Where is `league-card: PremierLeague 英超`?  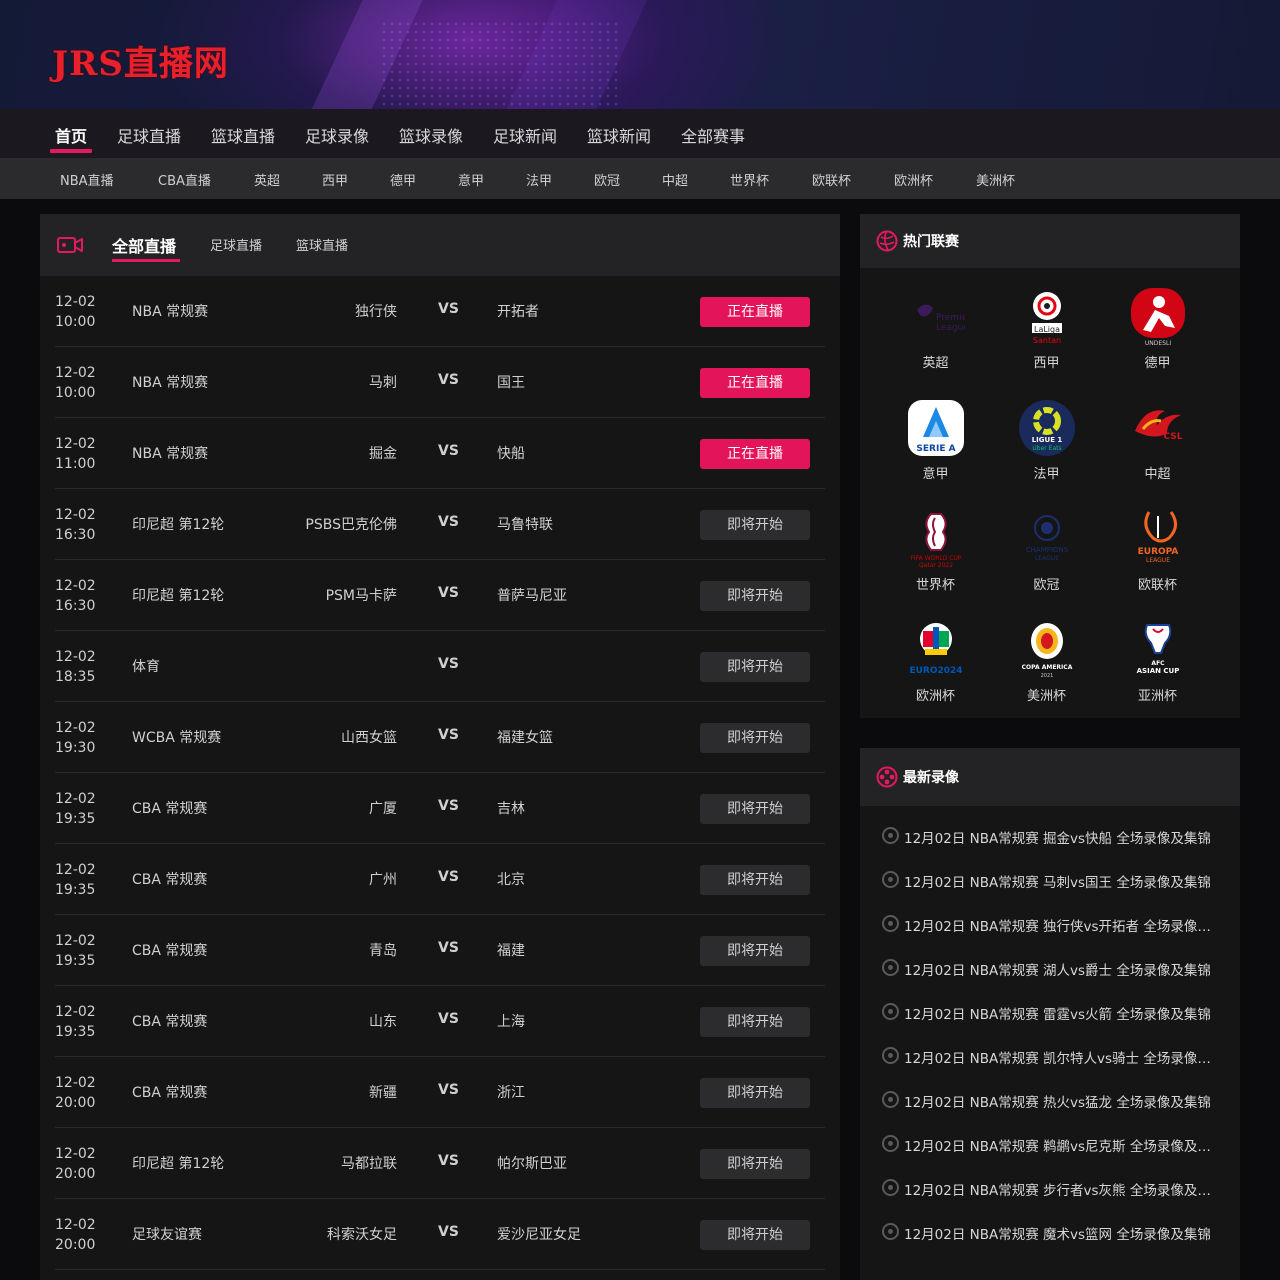 league-card: PremierLeague 英超 is located at coordinates (935, 338).